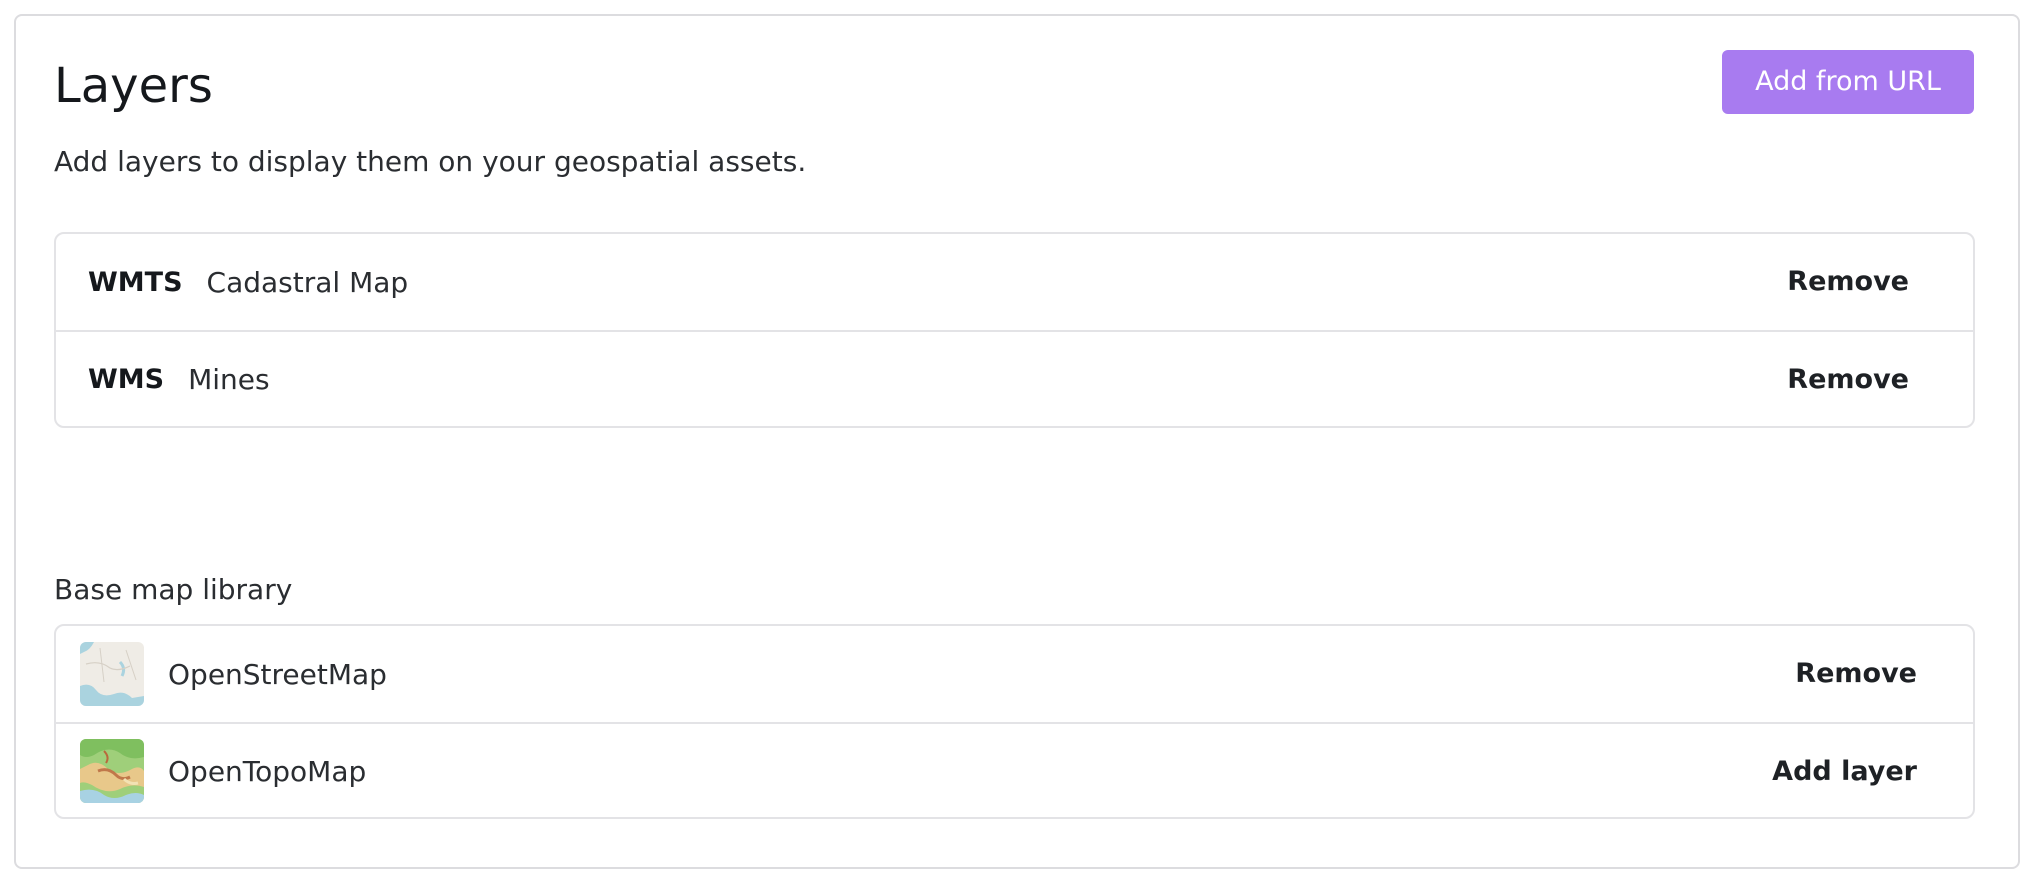 This screenshot has width=2036, height=890. What do you see at coordinates (173, 589) in the screenshot?
I see `base-map-library-label: Base map library` at bounding box center [173, 589].